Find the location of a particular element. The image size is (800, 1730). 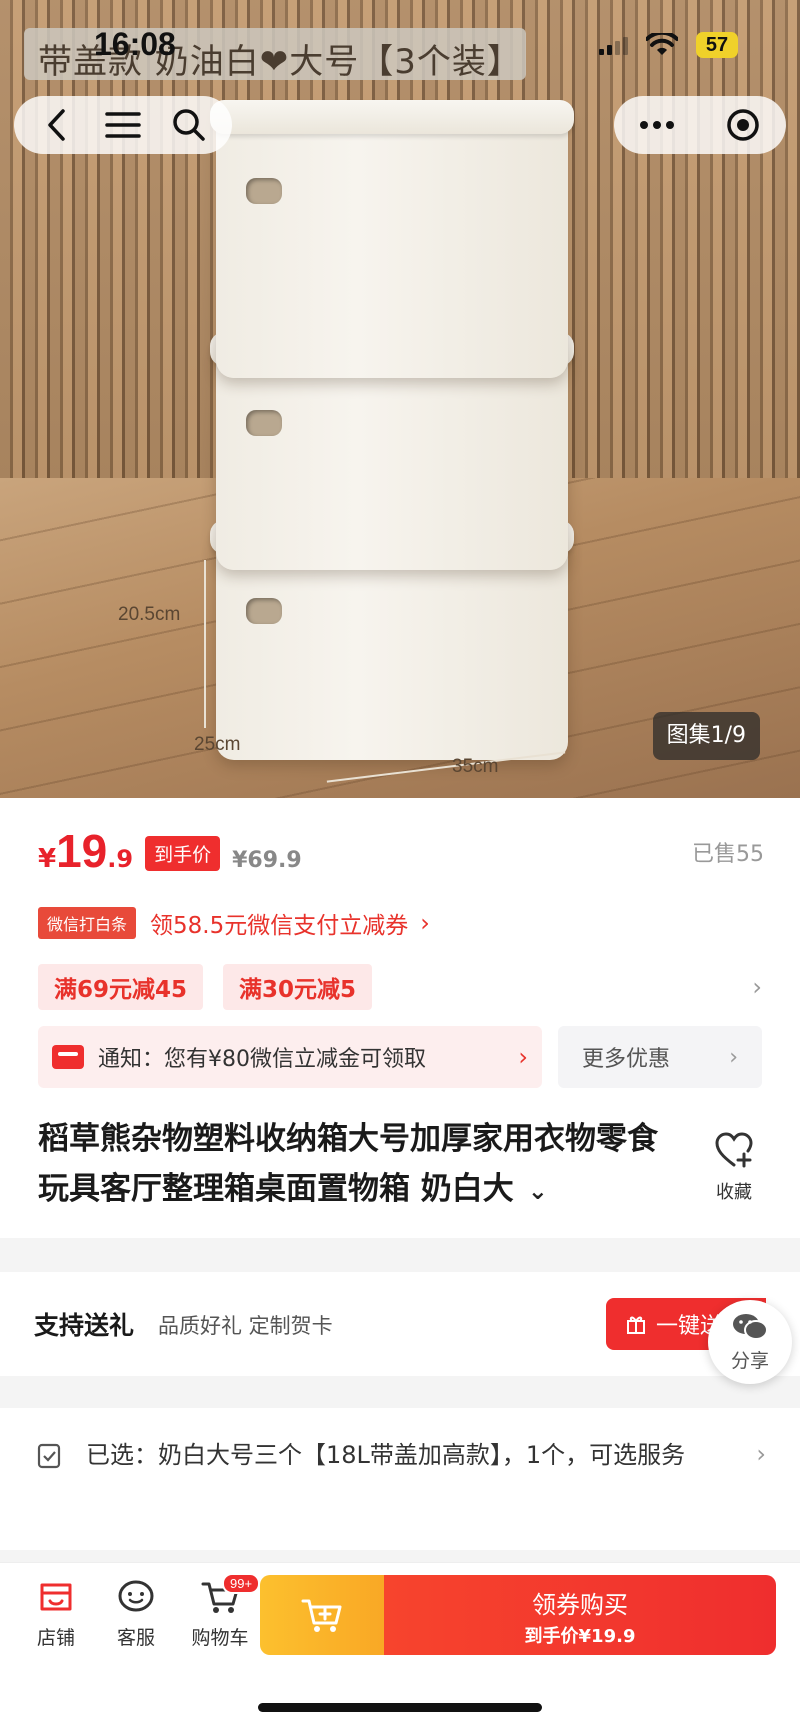

cellular-signal-icon is located at coordinates (613, 45).